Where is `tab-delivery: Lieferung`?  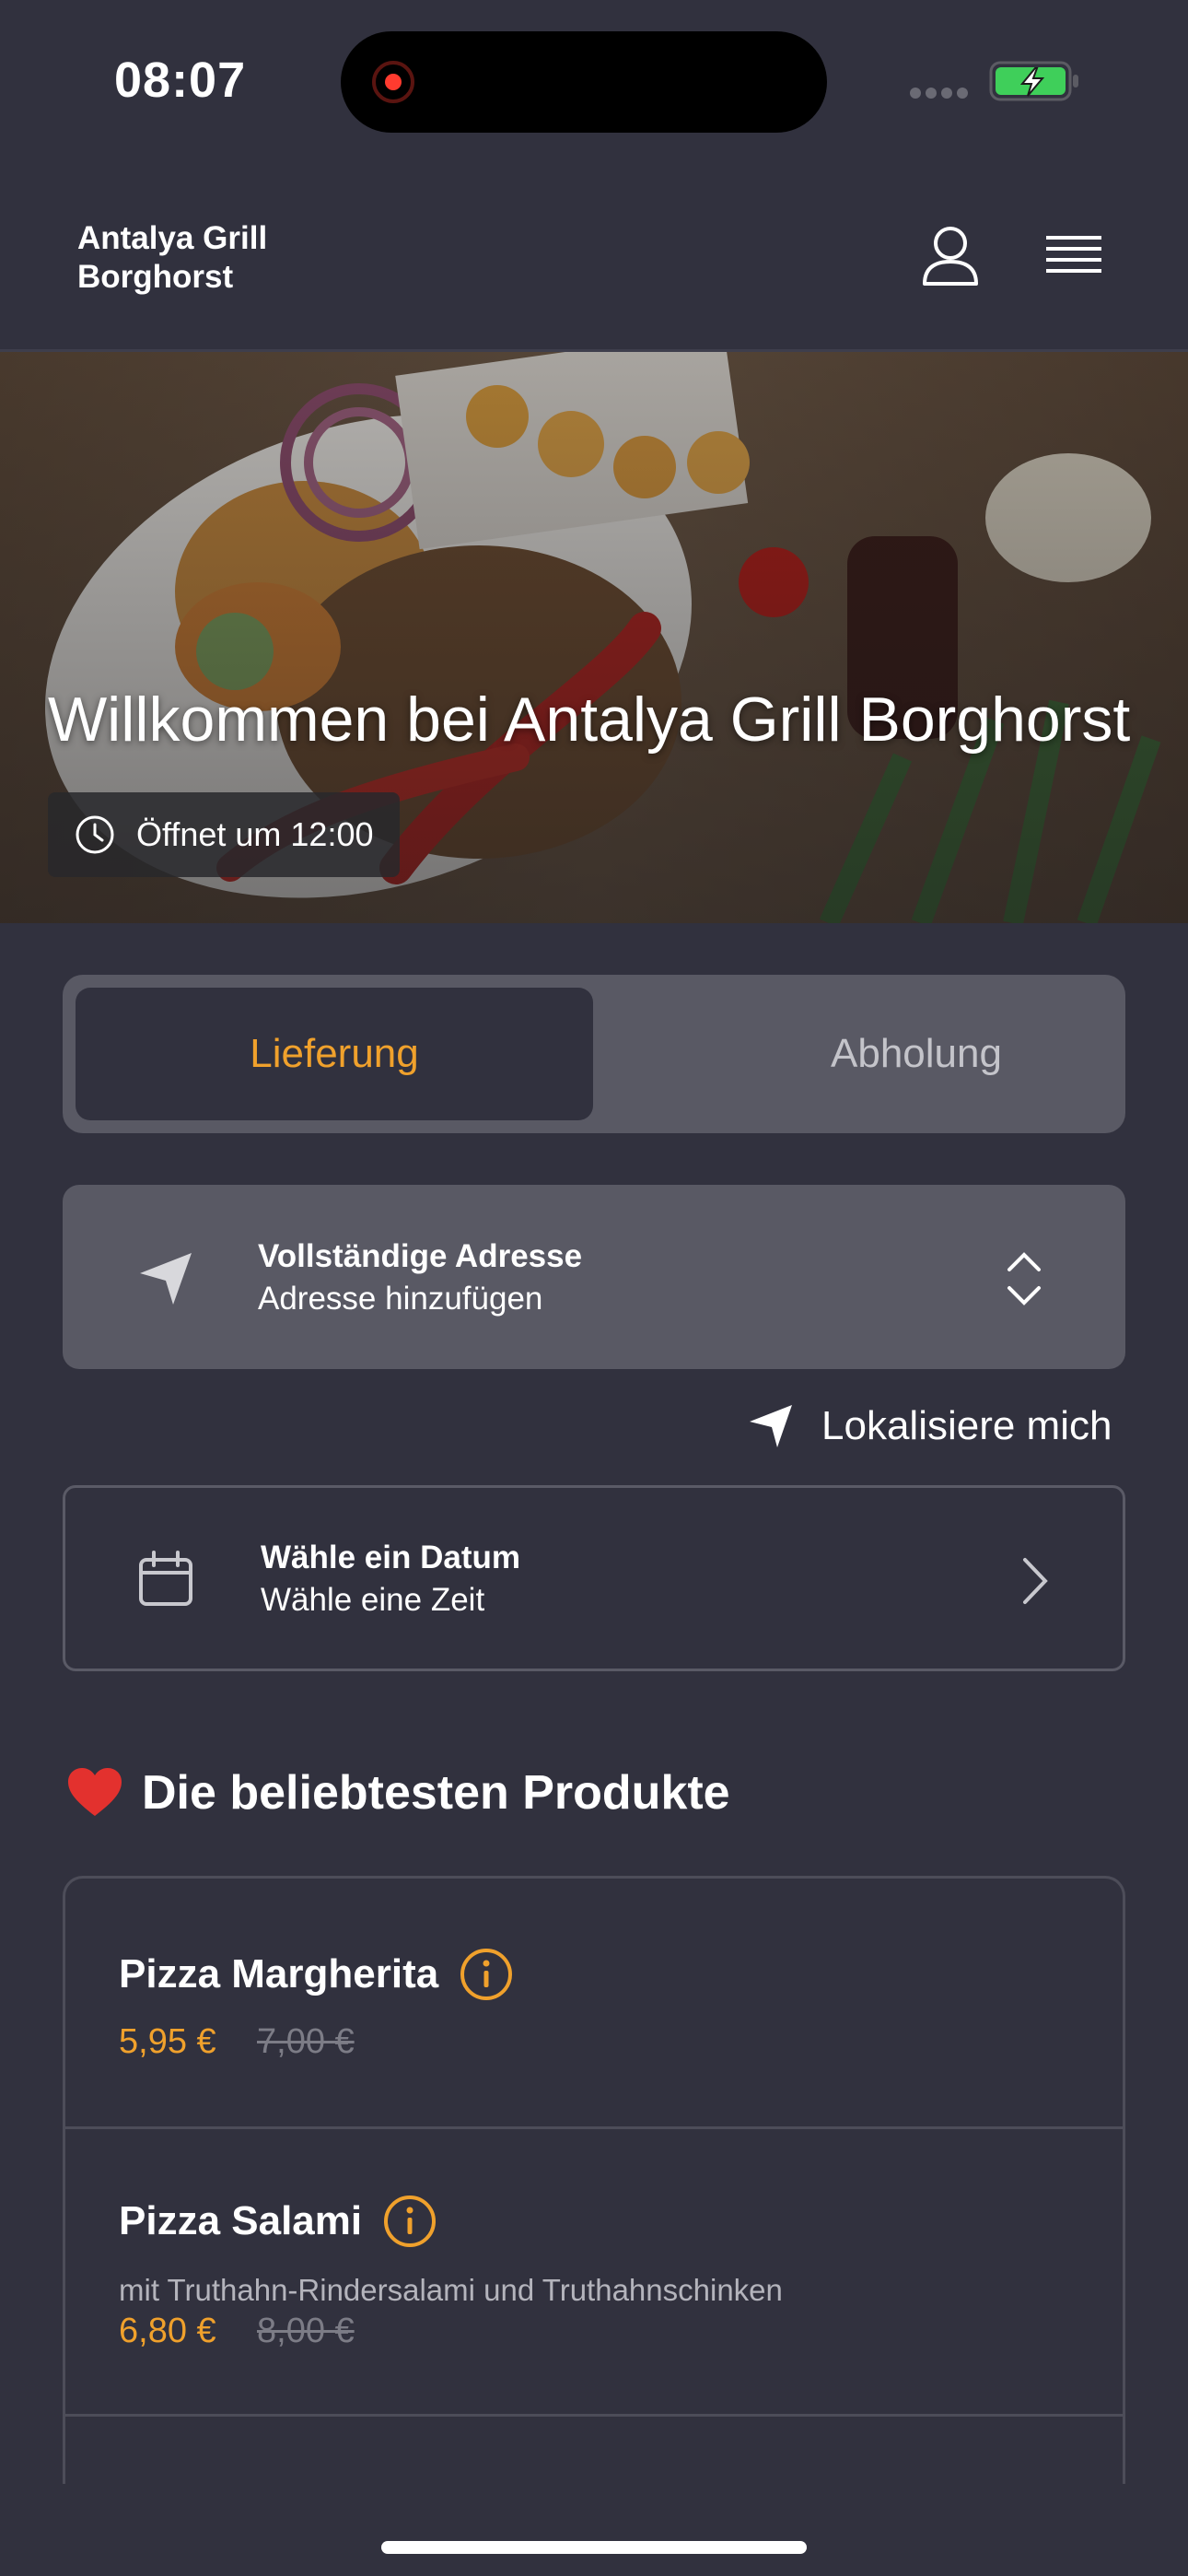 tab-delivery: Lieferung is located at coordinates (335, 1054).